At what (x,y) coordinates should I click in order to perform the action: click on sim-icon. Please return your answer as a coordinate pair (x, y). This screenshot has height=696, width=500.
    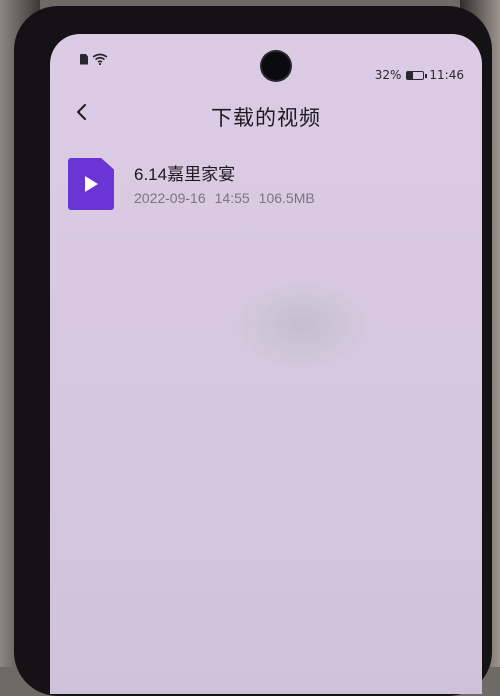
    Looking at the image, I should click on (84, 59).